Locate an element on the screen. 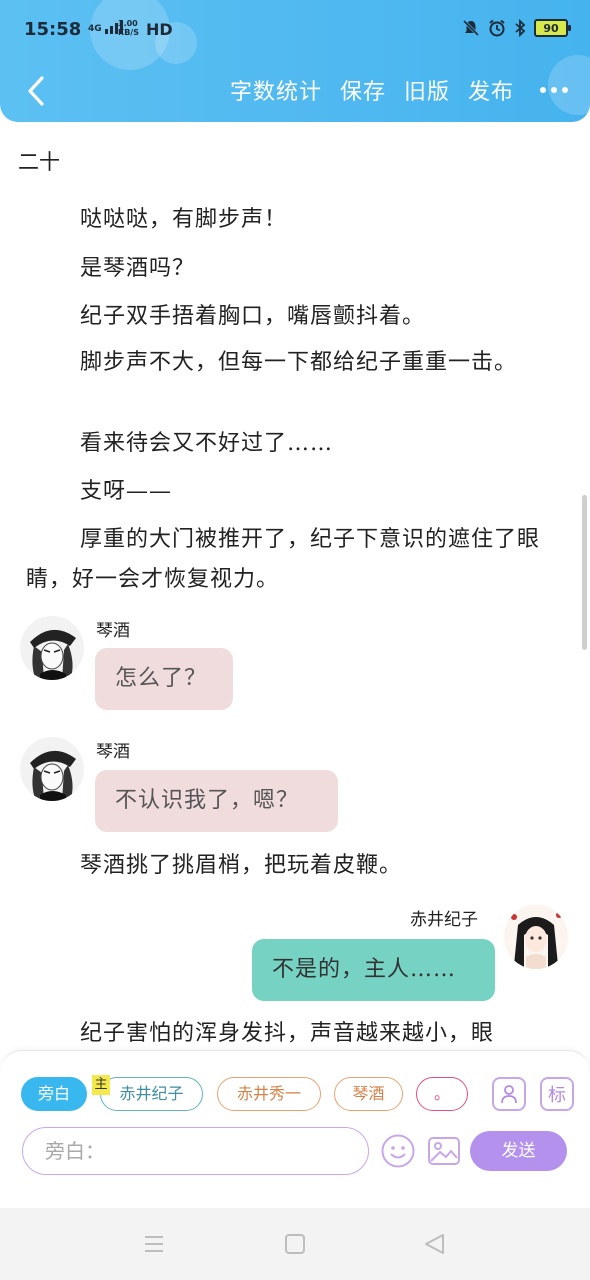 The image size is (590, 1280). chip-character-noriko: 赤井纪子 is located at coordinates (151, 1094).